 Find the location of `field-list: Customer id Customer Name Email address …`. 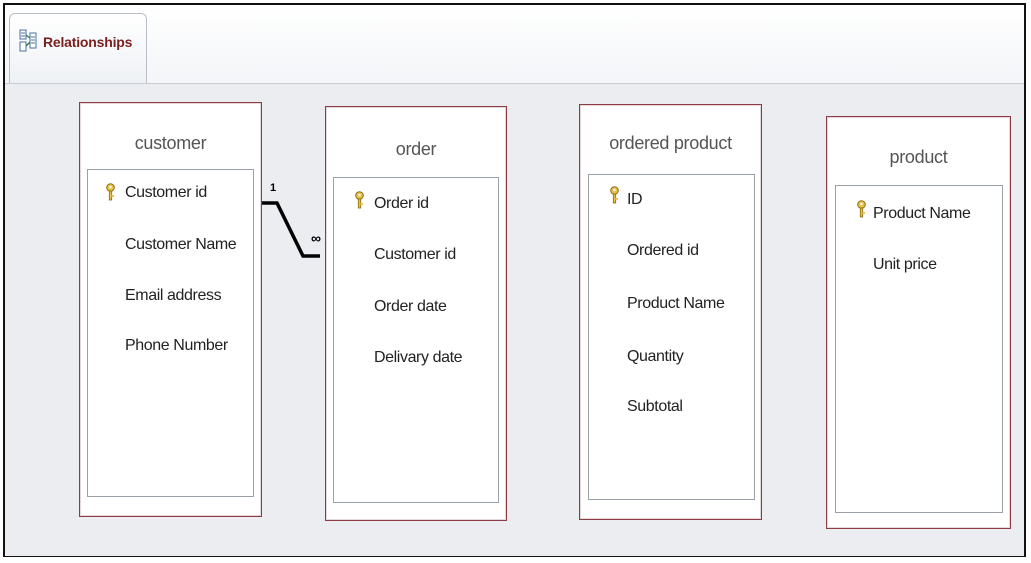

field-list: Customer id Customer Name Email address … is located at coordinates (170, 333).